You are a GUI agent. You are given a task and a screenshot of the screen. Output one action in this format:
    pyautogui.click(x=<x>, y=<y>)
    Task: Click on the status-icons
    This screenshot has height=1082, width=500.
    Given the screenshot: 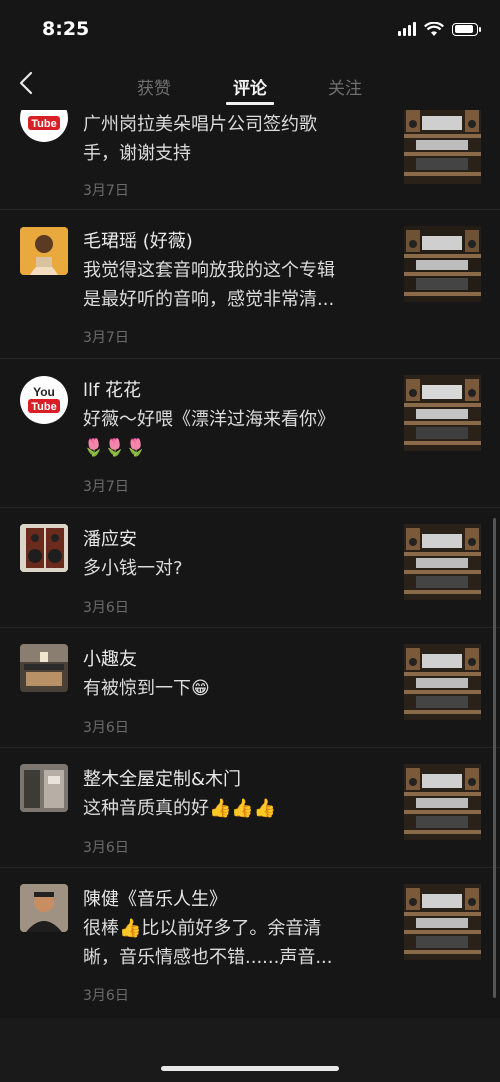 What is the action you would take?
    pyautogui.click(x=439, y=29)
    